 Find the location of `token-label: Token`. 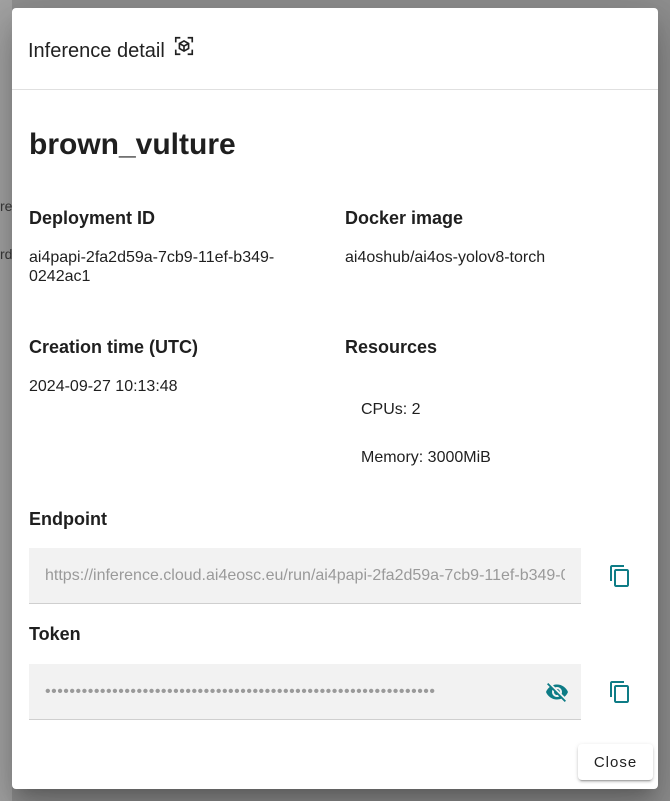

token-label: Token is located at coordinates (55, 634).